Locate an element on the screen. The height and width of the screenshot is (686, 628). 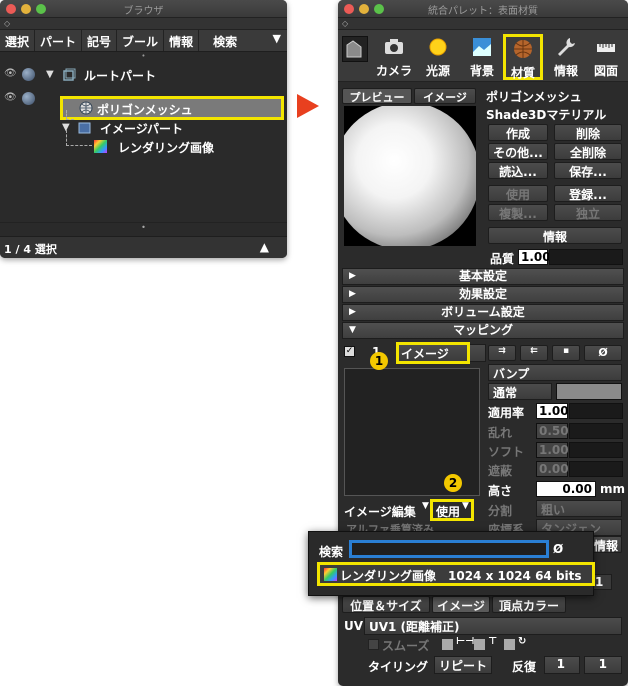
menu-more-icon: ▼ is located at coordinates (277, 40).